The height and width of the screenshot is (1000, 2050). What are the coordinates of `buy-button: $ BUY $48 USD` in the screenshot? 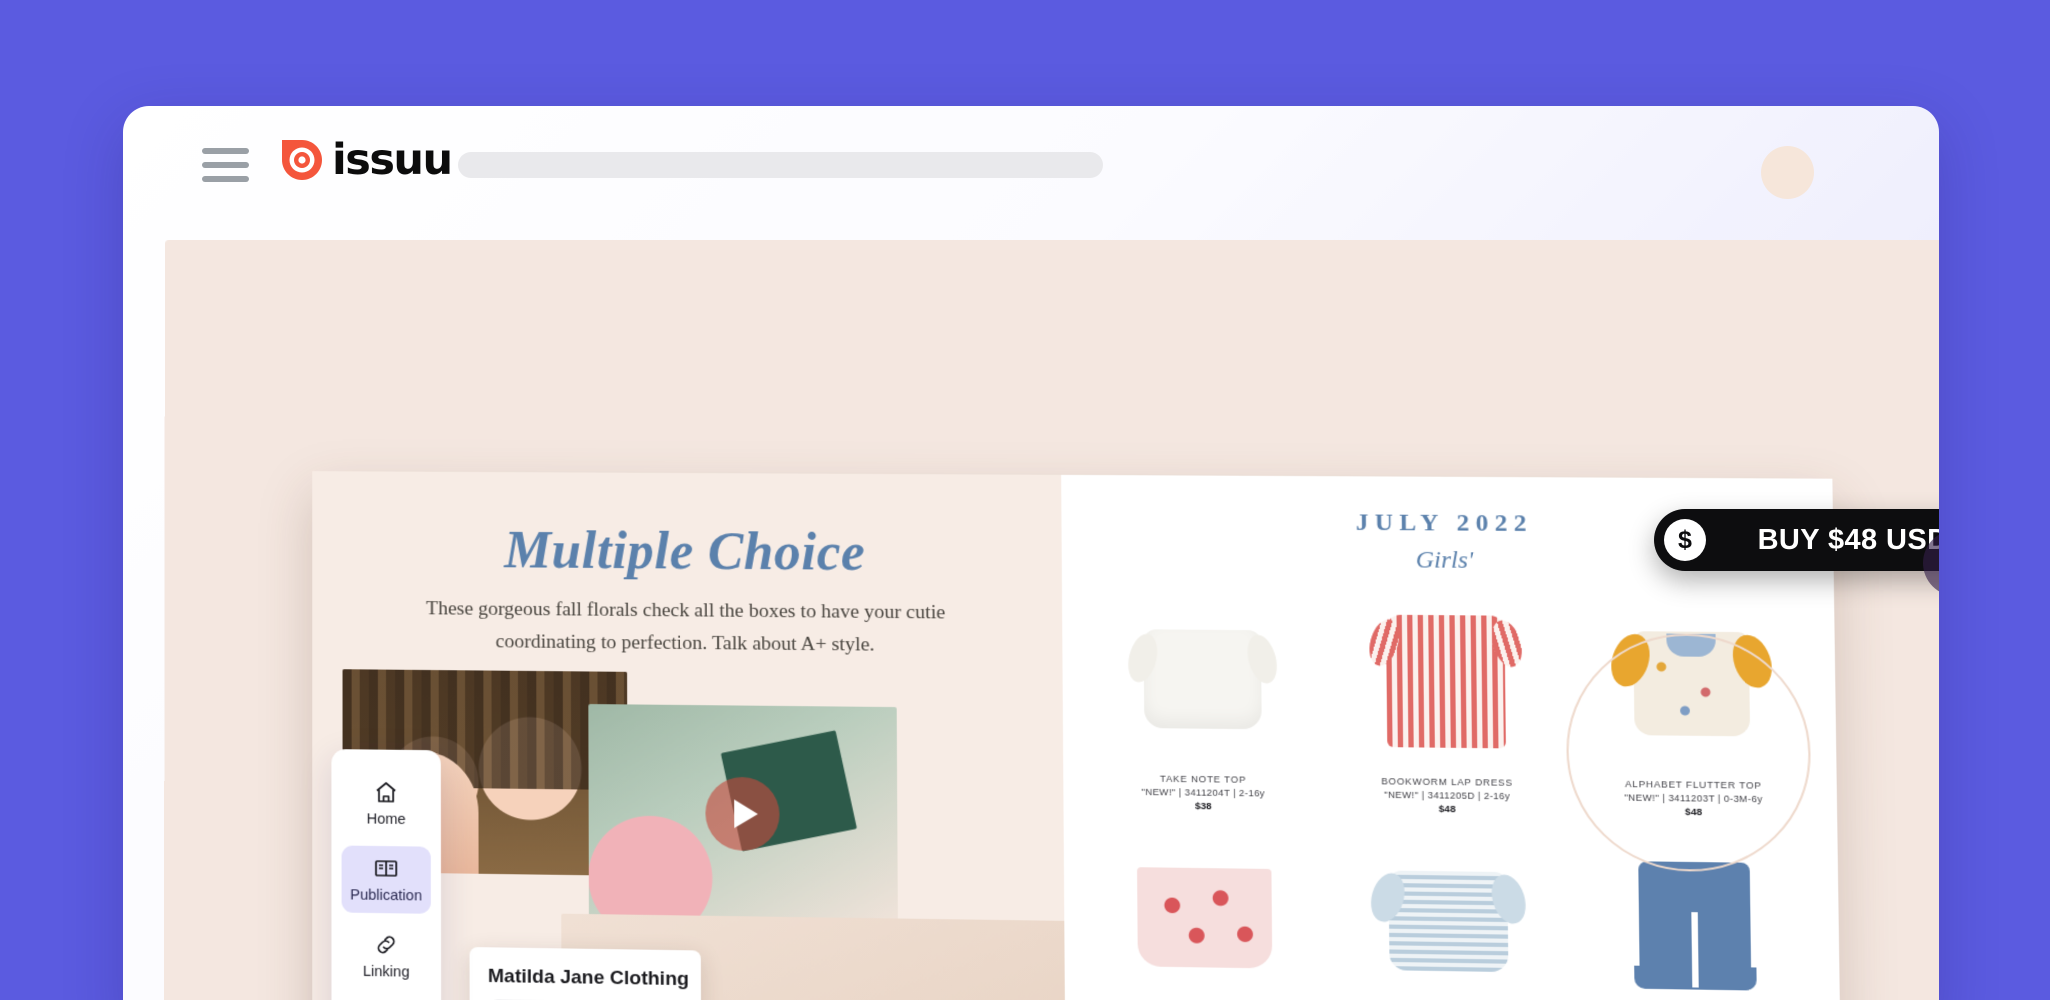 It's located at (1796, 540).